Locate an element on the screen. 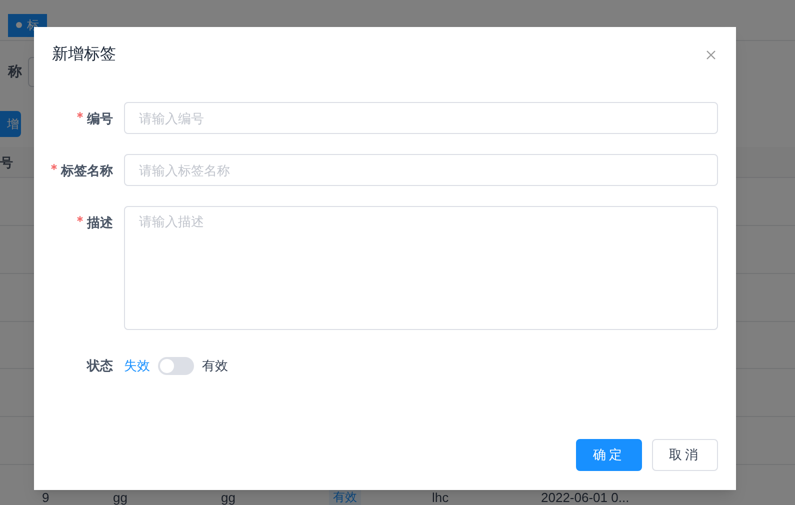 The height and width of the screenshot is (505, 795). switch-knob is located at coordinates (167, 365).